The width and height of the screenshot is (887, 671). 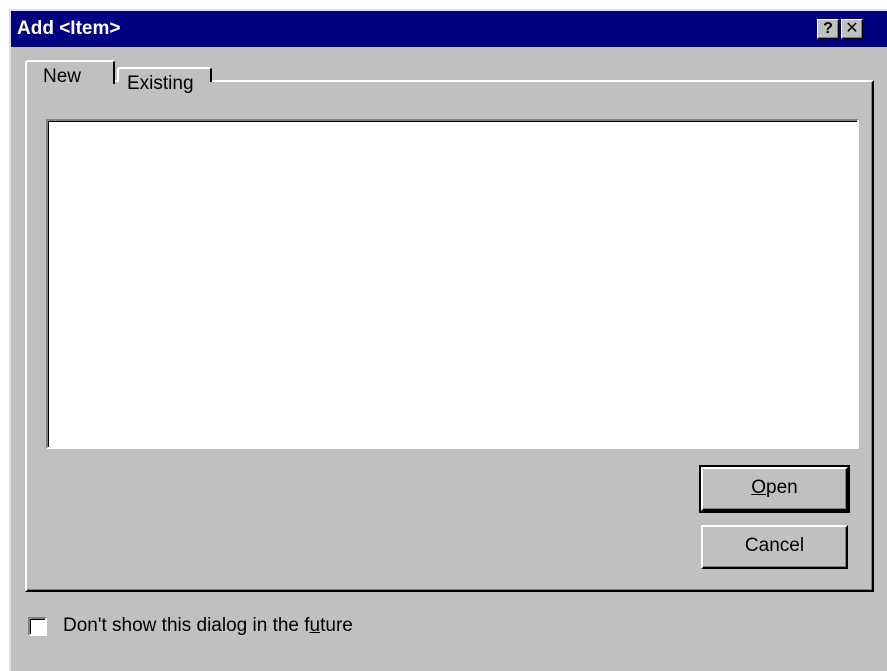 What do you see at coordinates (69, 28) in the screenshot?
I see `window-title: Add <Item>` at bounding box center [69, 28].